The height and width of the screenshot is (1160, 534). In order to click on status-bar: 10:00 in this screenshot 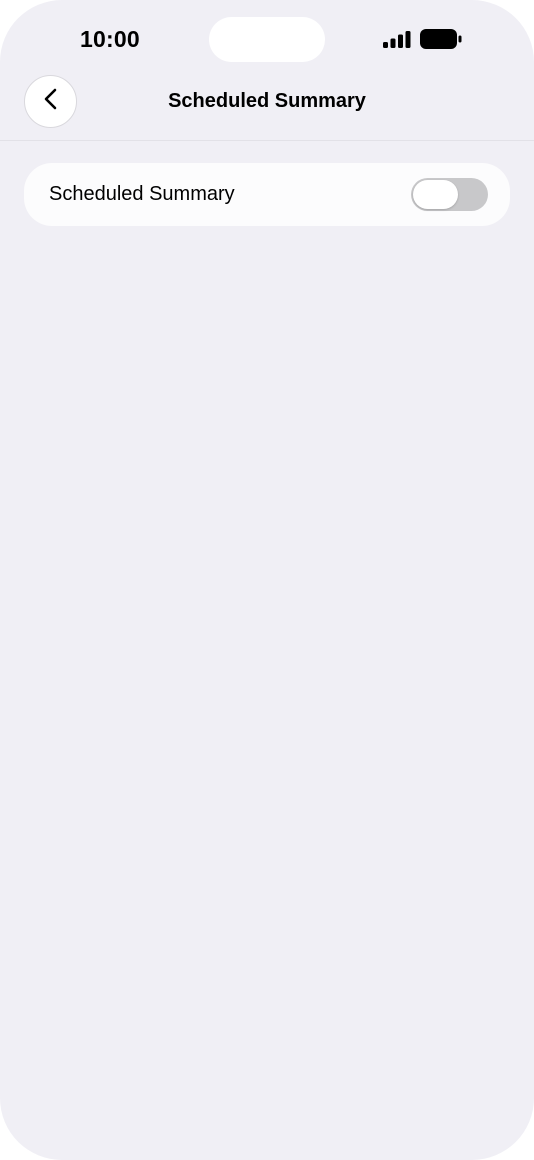, I will do `click(267, 40)`.